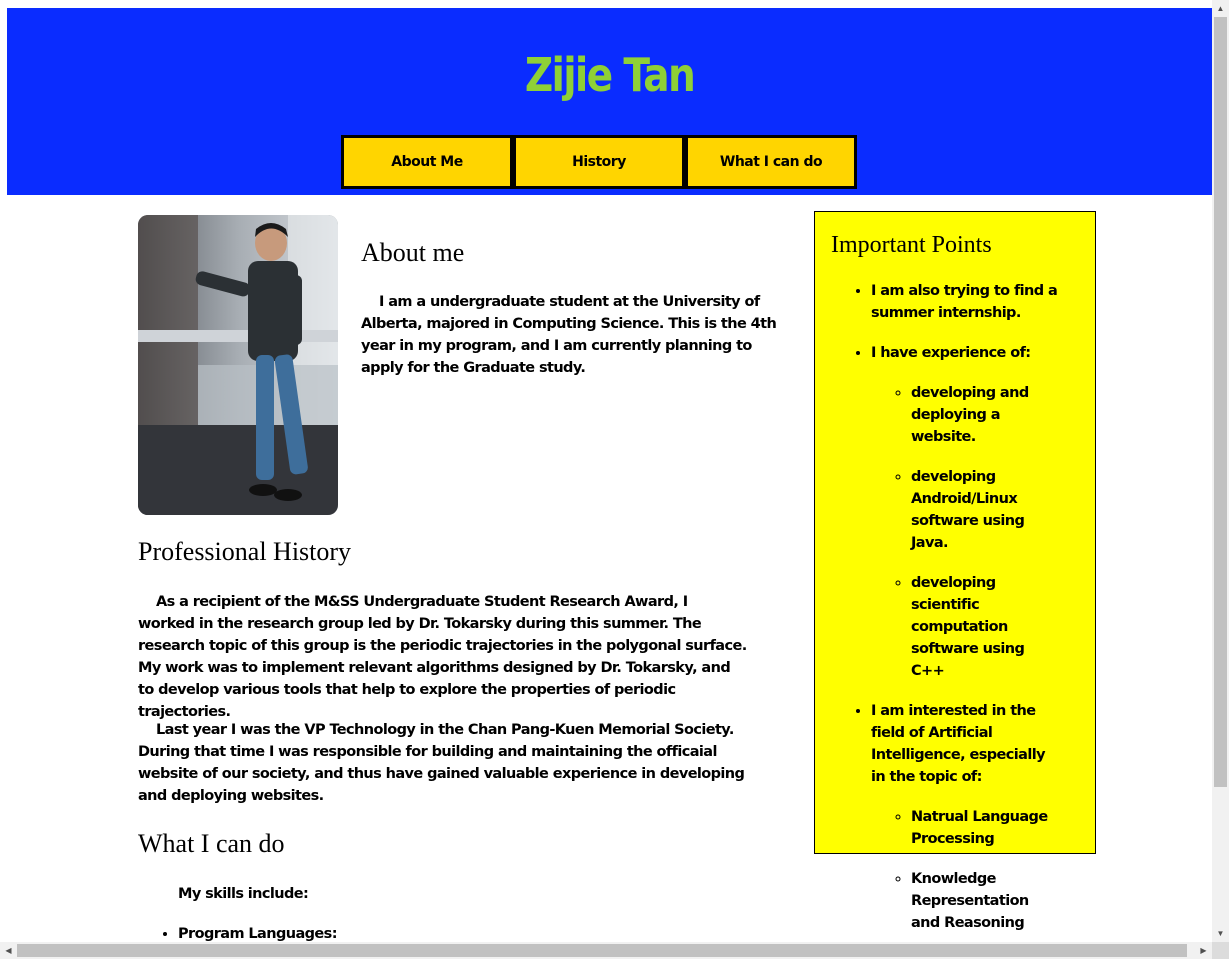 This screenshot has height=959, width=1229. I want to click on profile-photo, so click(238, 365).